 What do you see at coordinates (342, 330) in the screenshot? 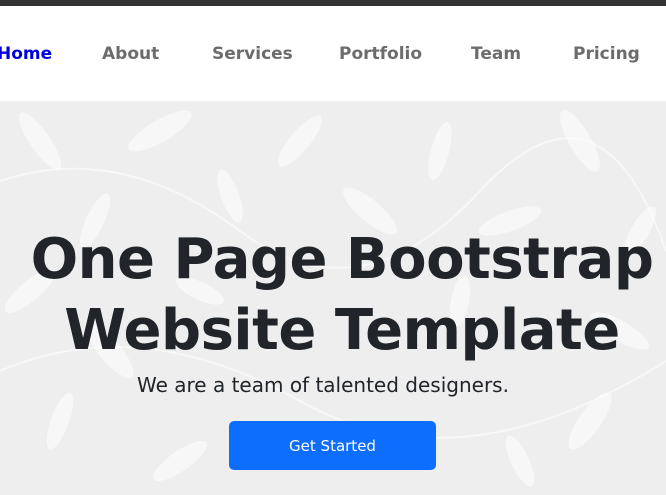
I see `hero-title-line-2: Website Template` at bounding box center [342, 330].